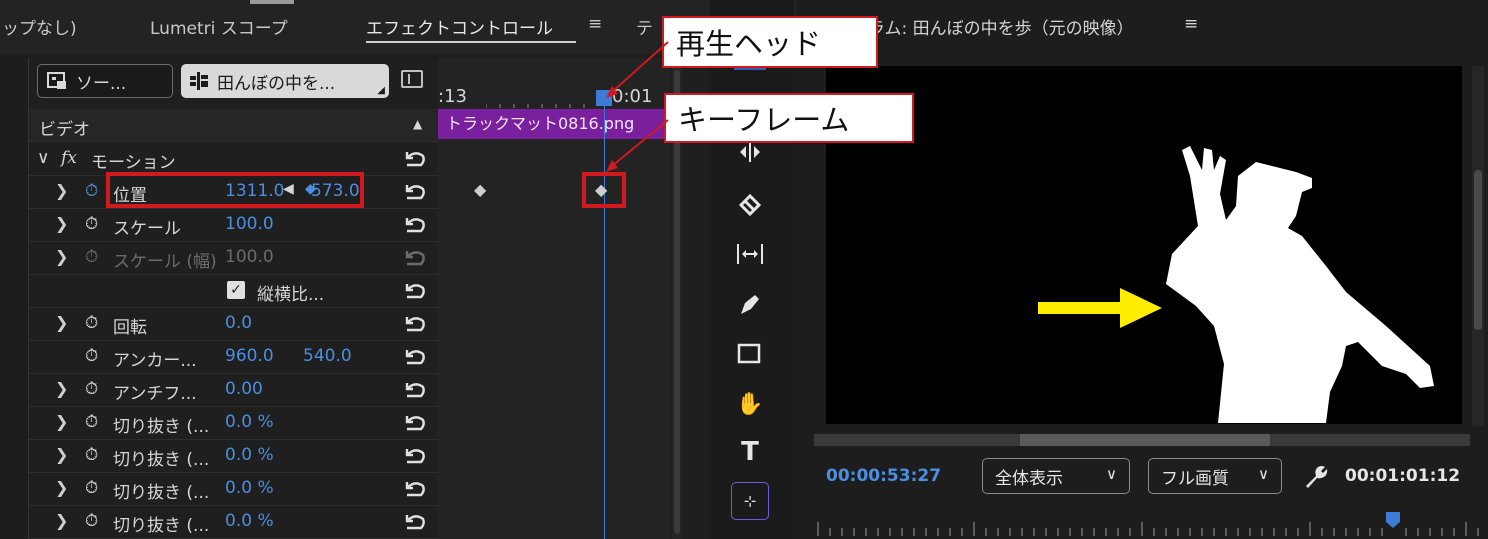 This screenshot has height=539, width=1488. I want to click on clip-button: 田んぼの中を... ◢, so click(285, 81).